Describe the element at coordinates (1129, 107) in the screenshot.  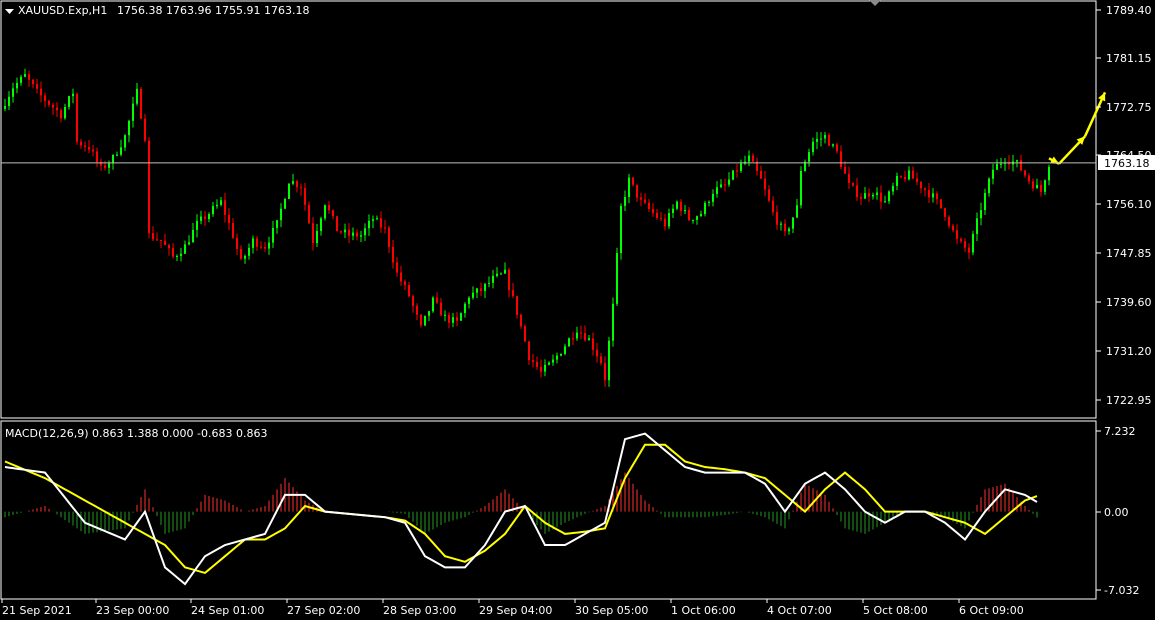
I see `svg-text: 1772.75` at that location.